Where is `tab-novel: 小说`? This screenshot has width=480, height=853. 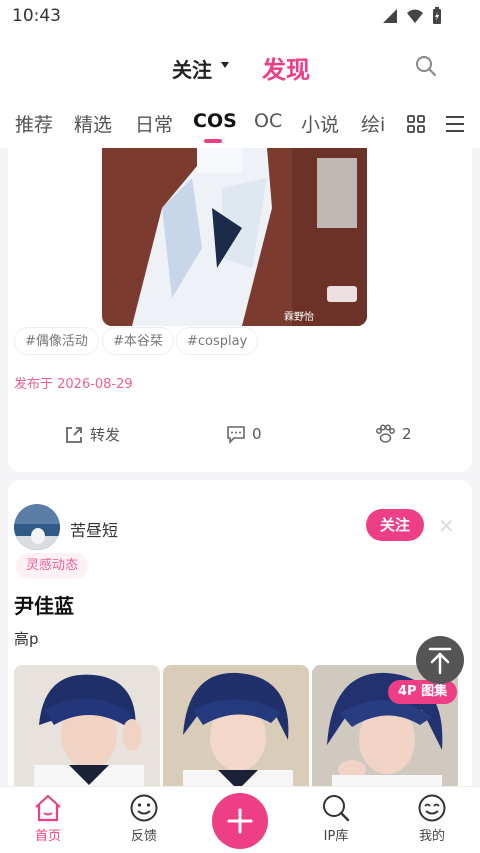
tab-novel: 小说 is located at coordinates (320, 123).